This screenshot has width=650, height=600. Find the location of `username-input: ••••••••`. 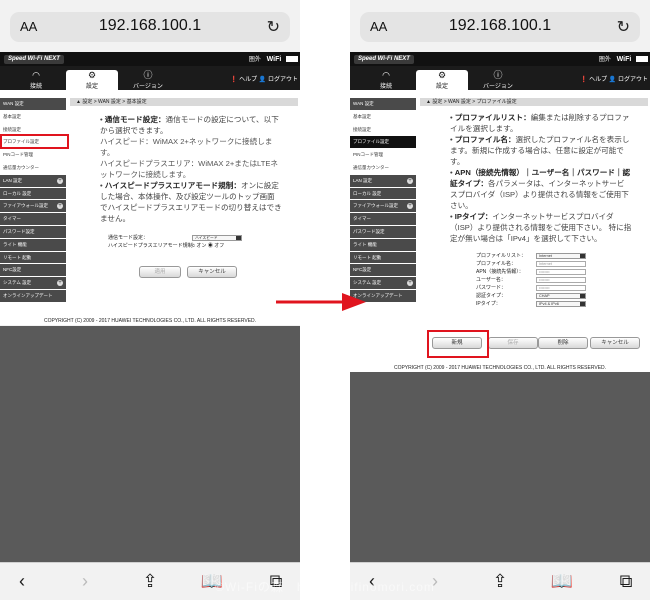

username-input: •••••••• is located at coordinates (561, 280).